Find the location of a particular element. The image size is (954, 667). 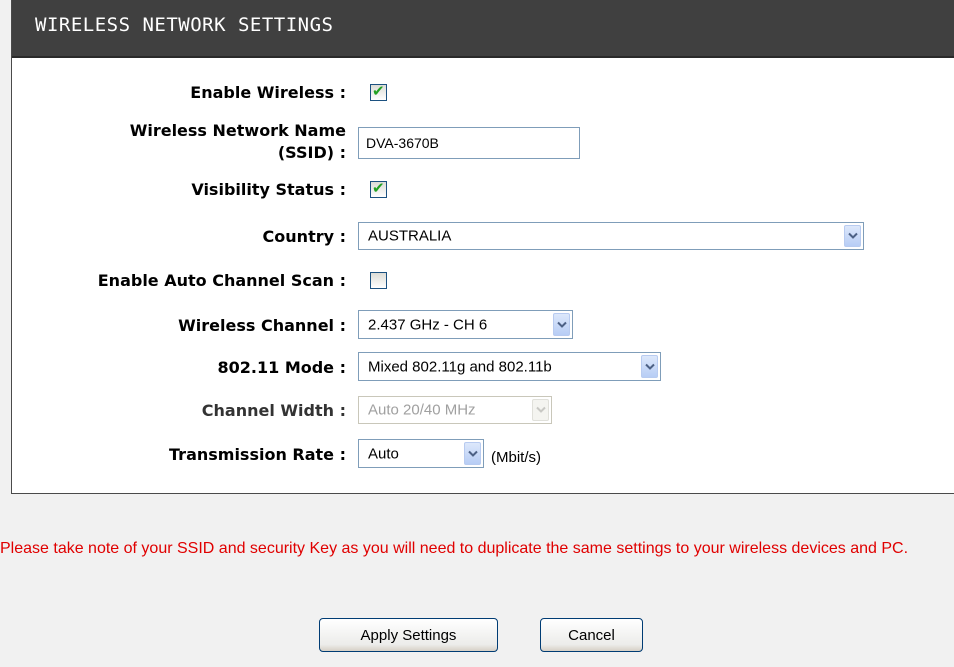

enable-wireless-checkbox: ✔ is located at coordinates (378, 91).